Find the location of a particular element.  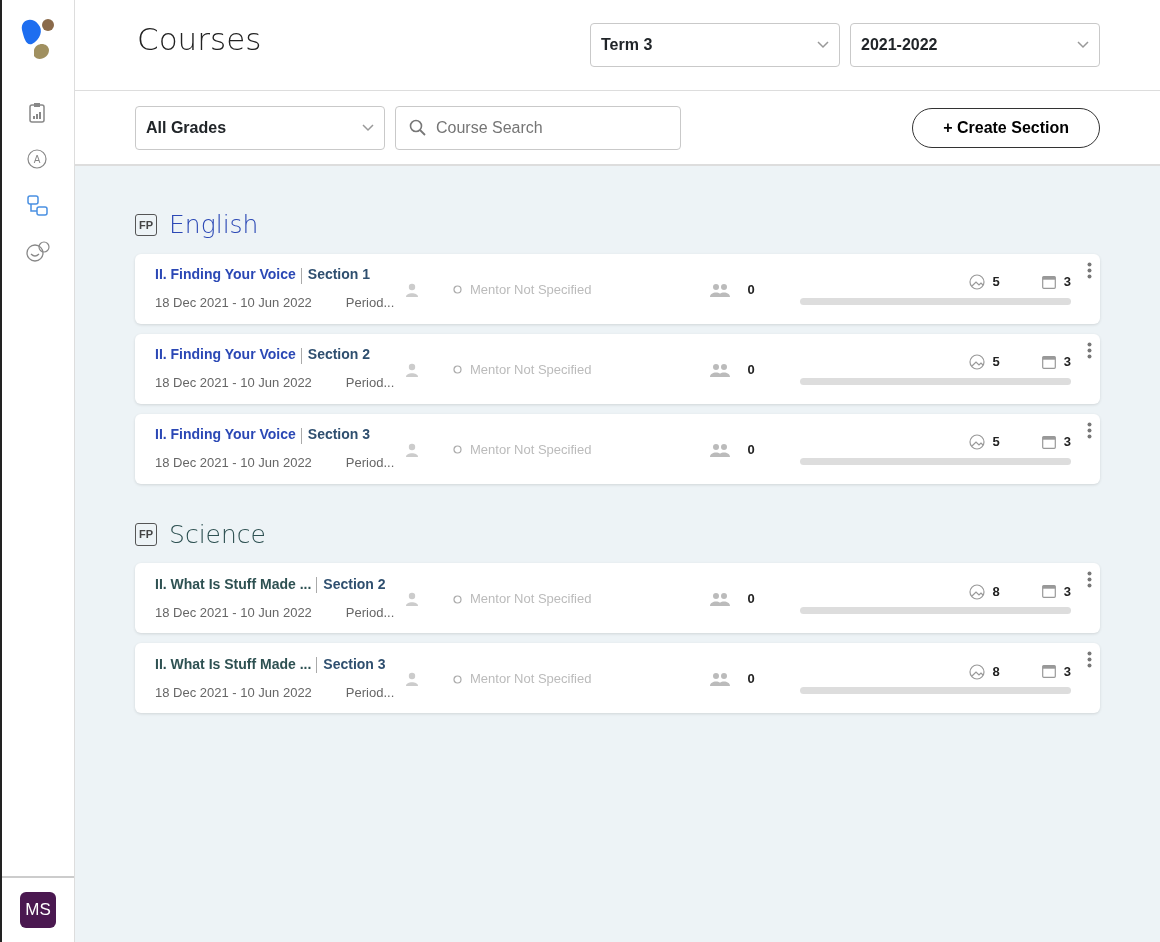

subject-title: Science is located at coordinates (217, 534).